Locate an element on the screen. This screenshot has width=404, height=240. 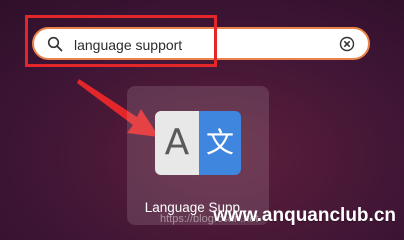
icon-latin-letter: A is located at coordinates (177, 143).